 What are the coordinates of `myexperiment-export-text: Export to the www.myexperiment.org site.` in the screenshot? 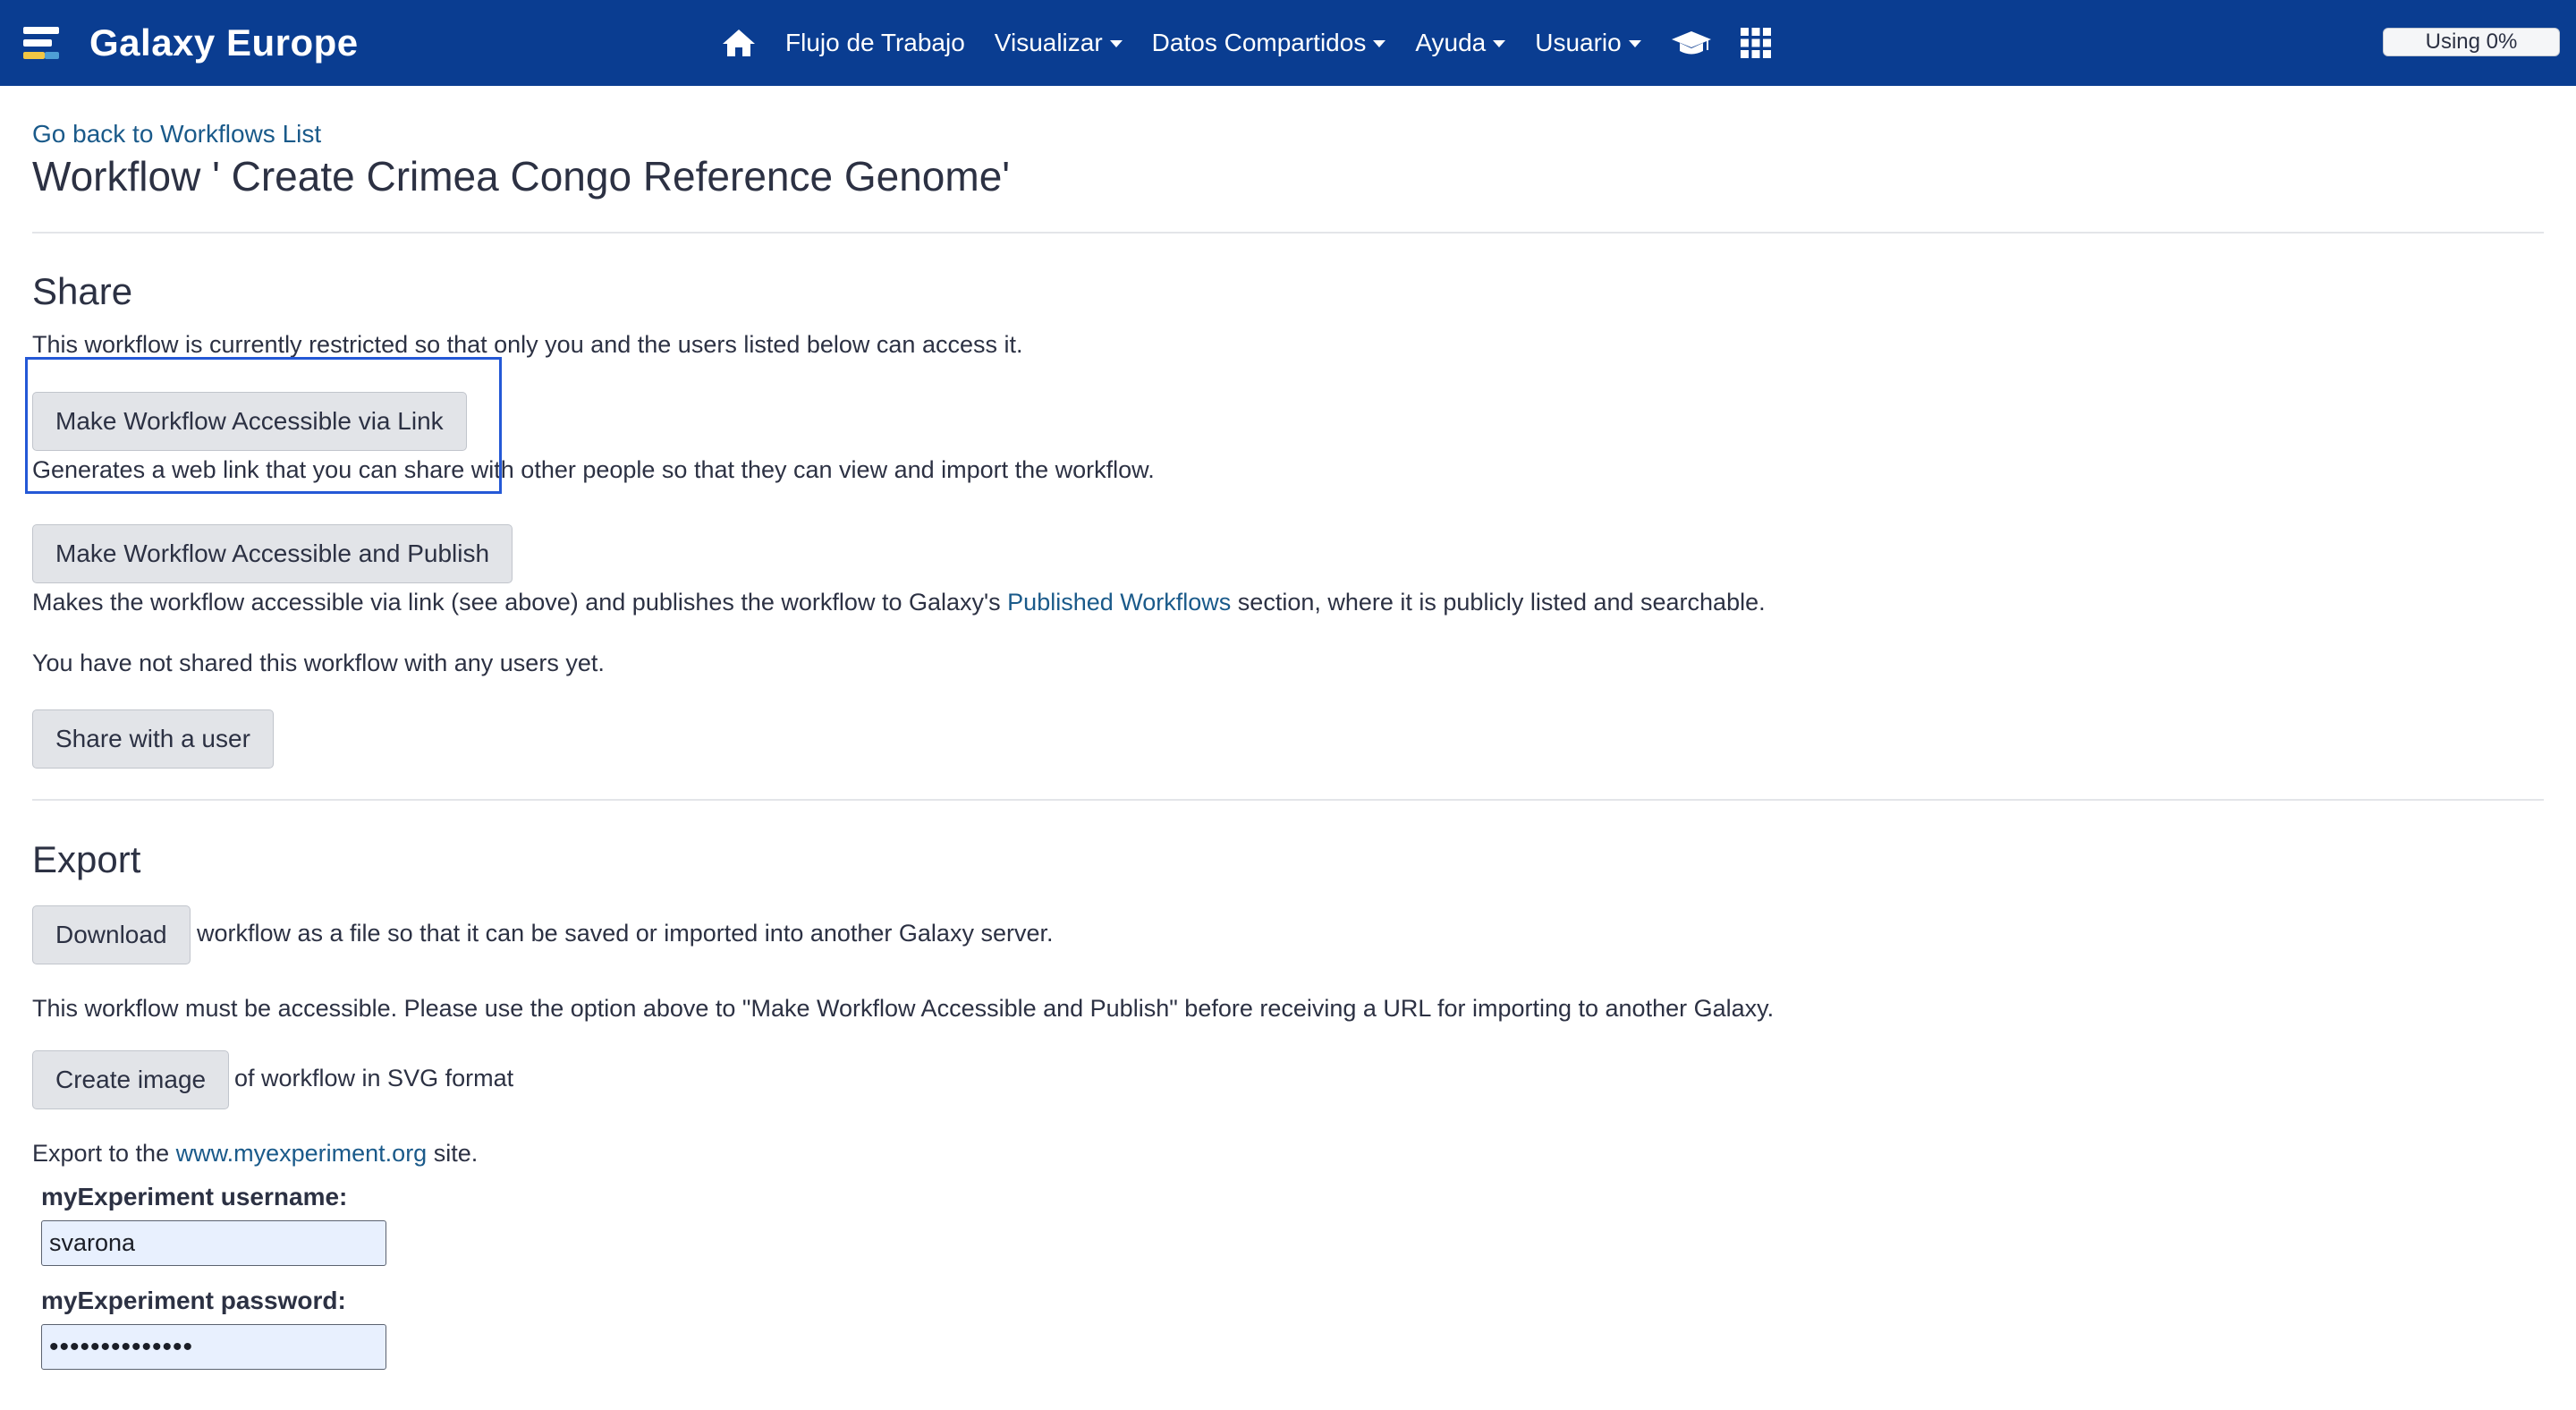 It's located at (255, 1154).